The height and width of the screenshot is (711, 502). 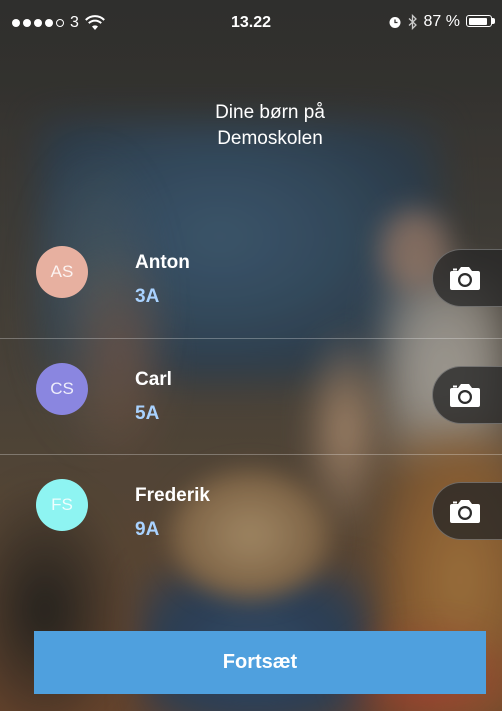 I want to click on avatar: AS, so click(x=62, y=272).